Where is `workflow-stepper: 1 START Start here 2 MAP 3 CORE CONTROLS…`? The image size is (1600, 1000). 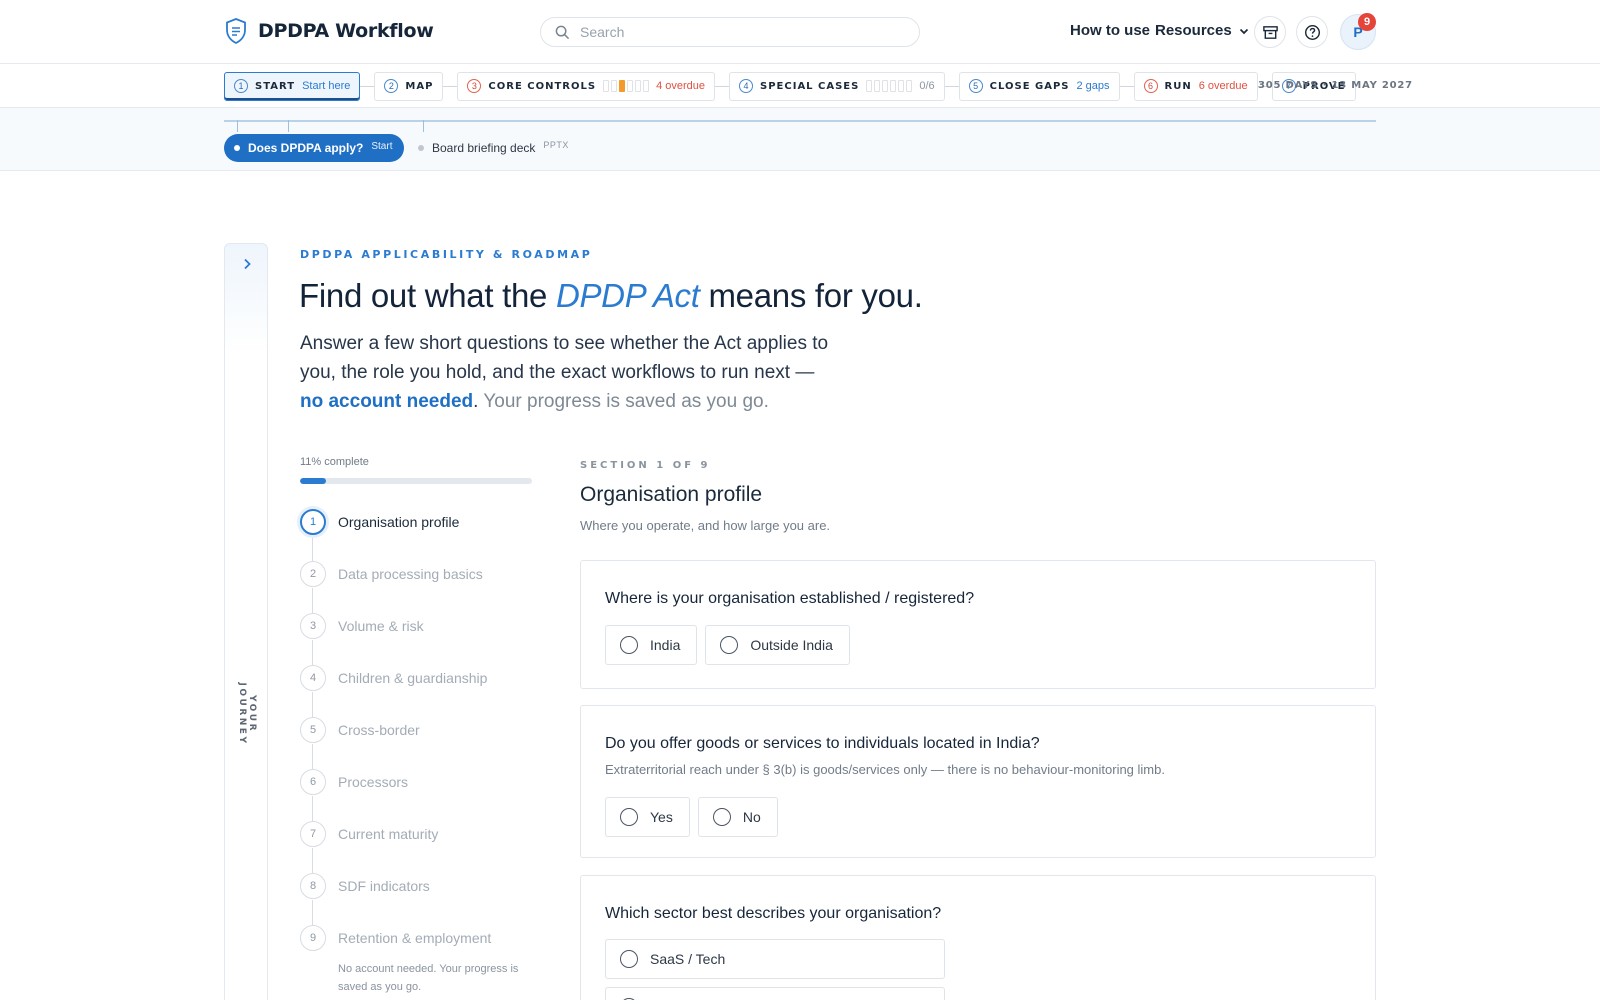
workflow-stepper: 1 START Start here 2 MAP 3 CORE CONTROLS… is located at coordinates (800, 86).